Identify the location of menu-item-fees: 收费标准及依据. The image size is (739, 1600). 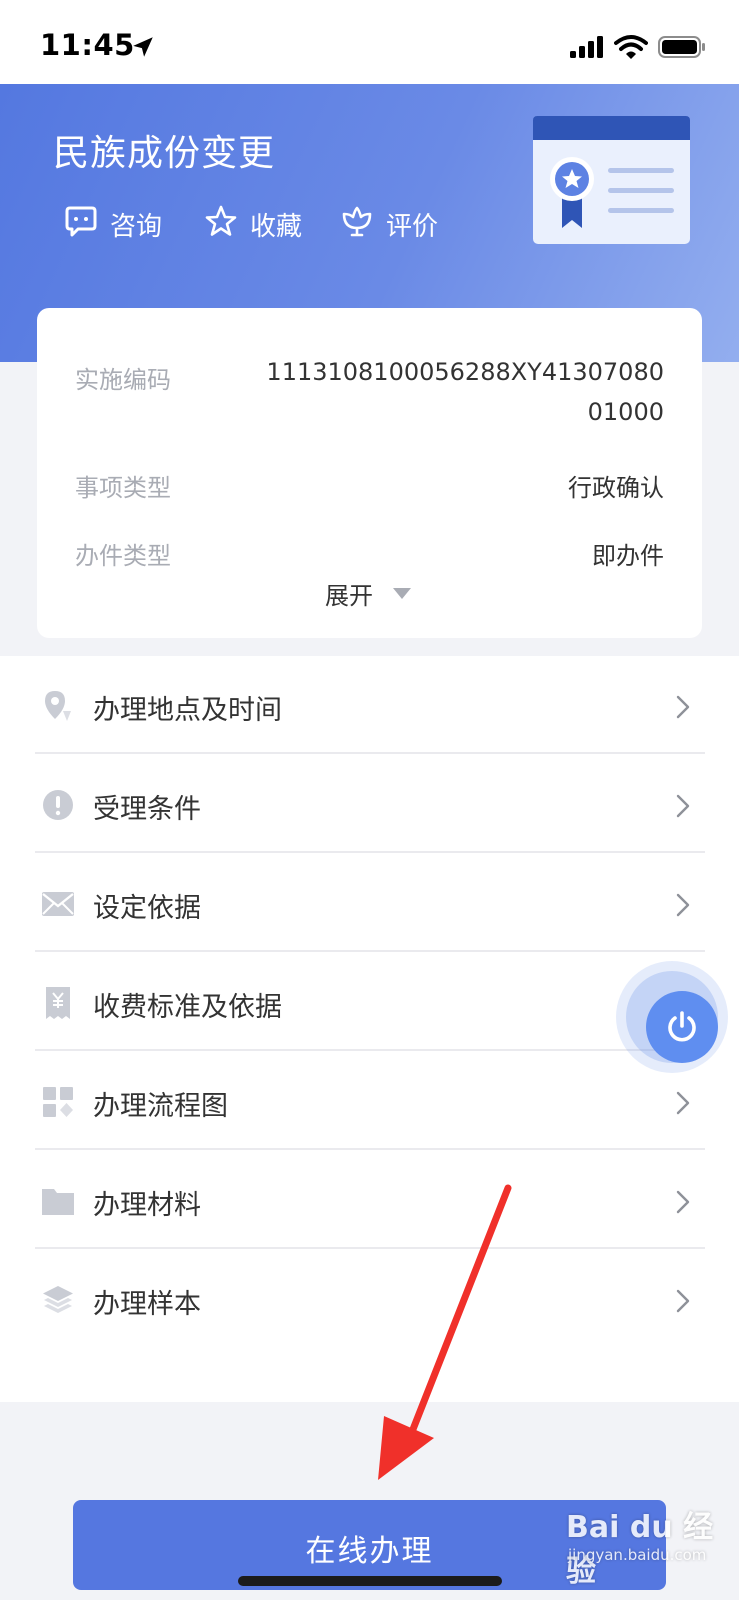
(370, 1002).